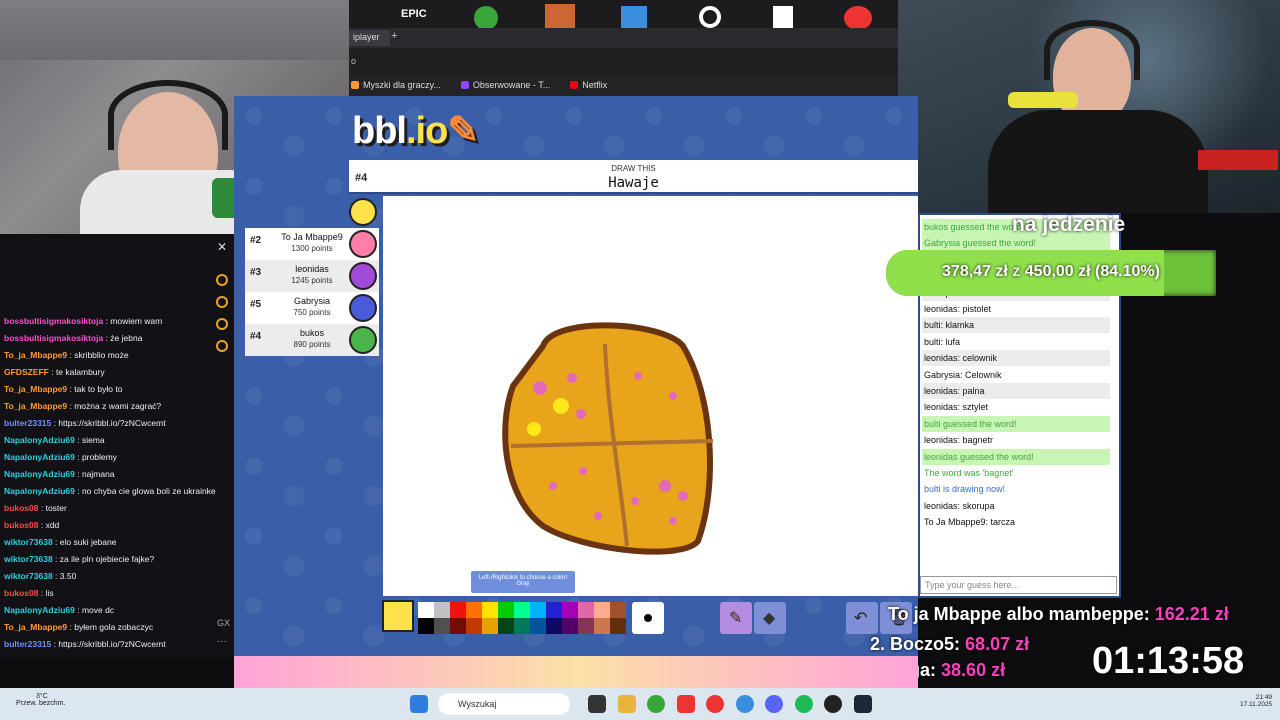 This screenshot has height=720, width=1280. What do you see at coordinates (504, 704) in the screenshot?
I see `taskbar-search: Wyszukaj` at bounding box center [504, 704].